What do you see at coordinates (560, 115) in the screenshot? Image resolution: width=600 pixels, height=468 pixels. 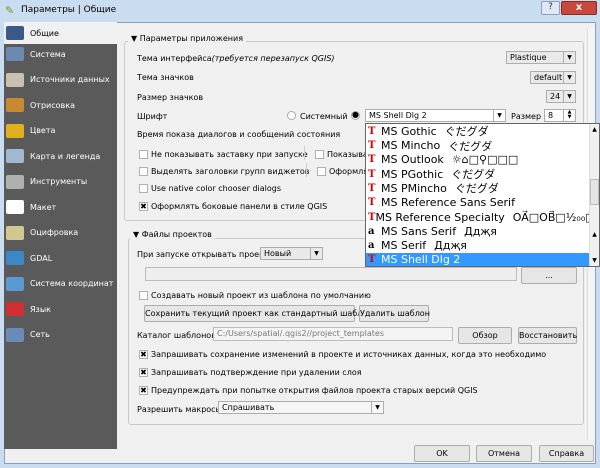 I see `font-size-spinbox: 8 ▲ ▼` at bounding box center [560, 115].